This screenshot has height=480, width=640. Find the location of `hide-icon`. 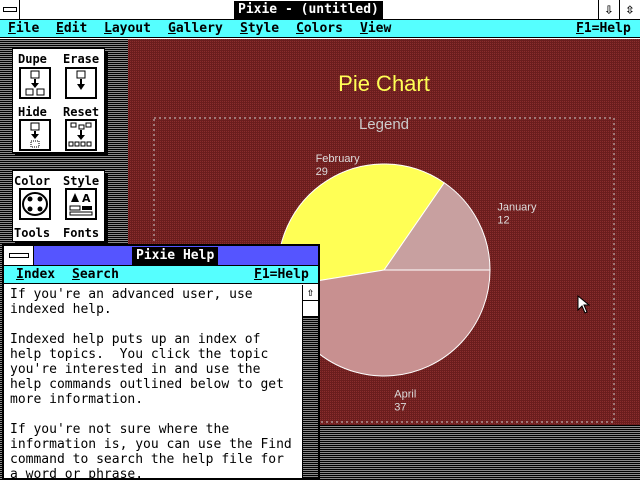

hide-icon is located at coordinates (35, 135).